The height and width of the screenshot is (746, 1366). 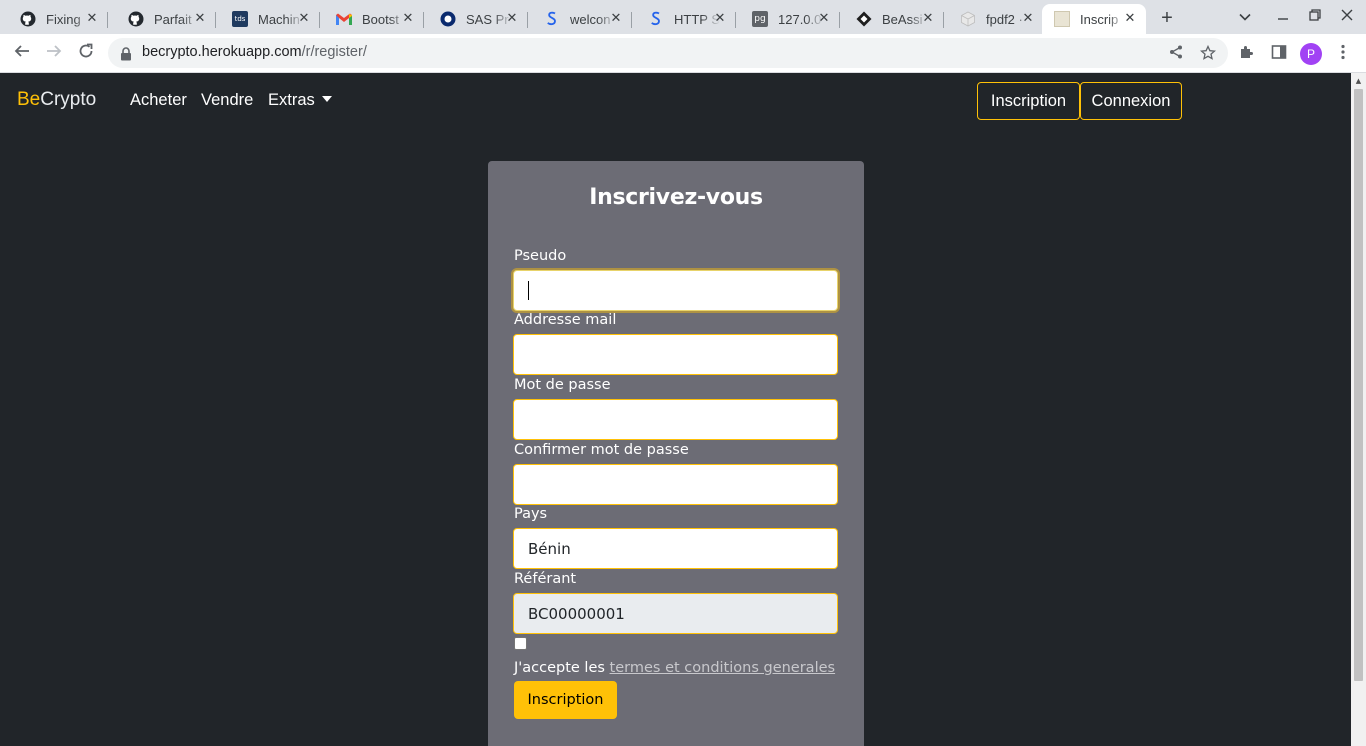 I want to click on package-icon, so click(x=968, y=19).